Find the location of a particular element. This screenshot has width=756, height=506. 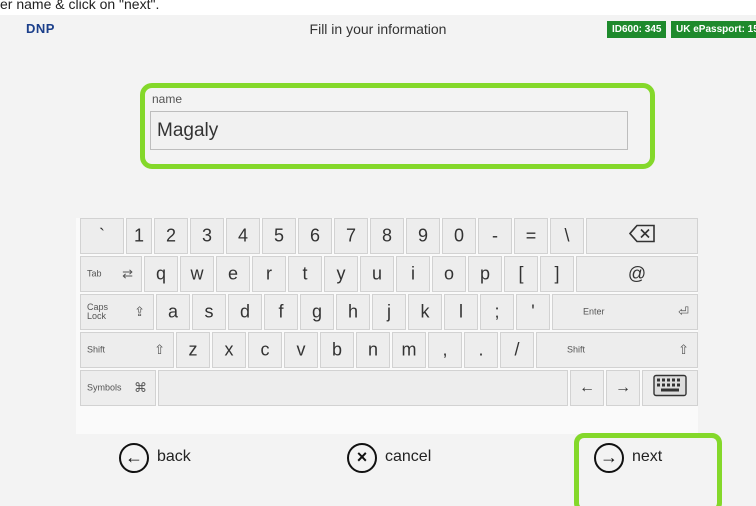

key-backspace is located at coordinates (642, 236).